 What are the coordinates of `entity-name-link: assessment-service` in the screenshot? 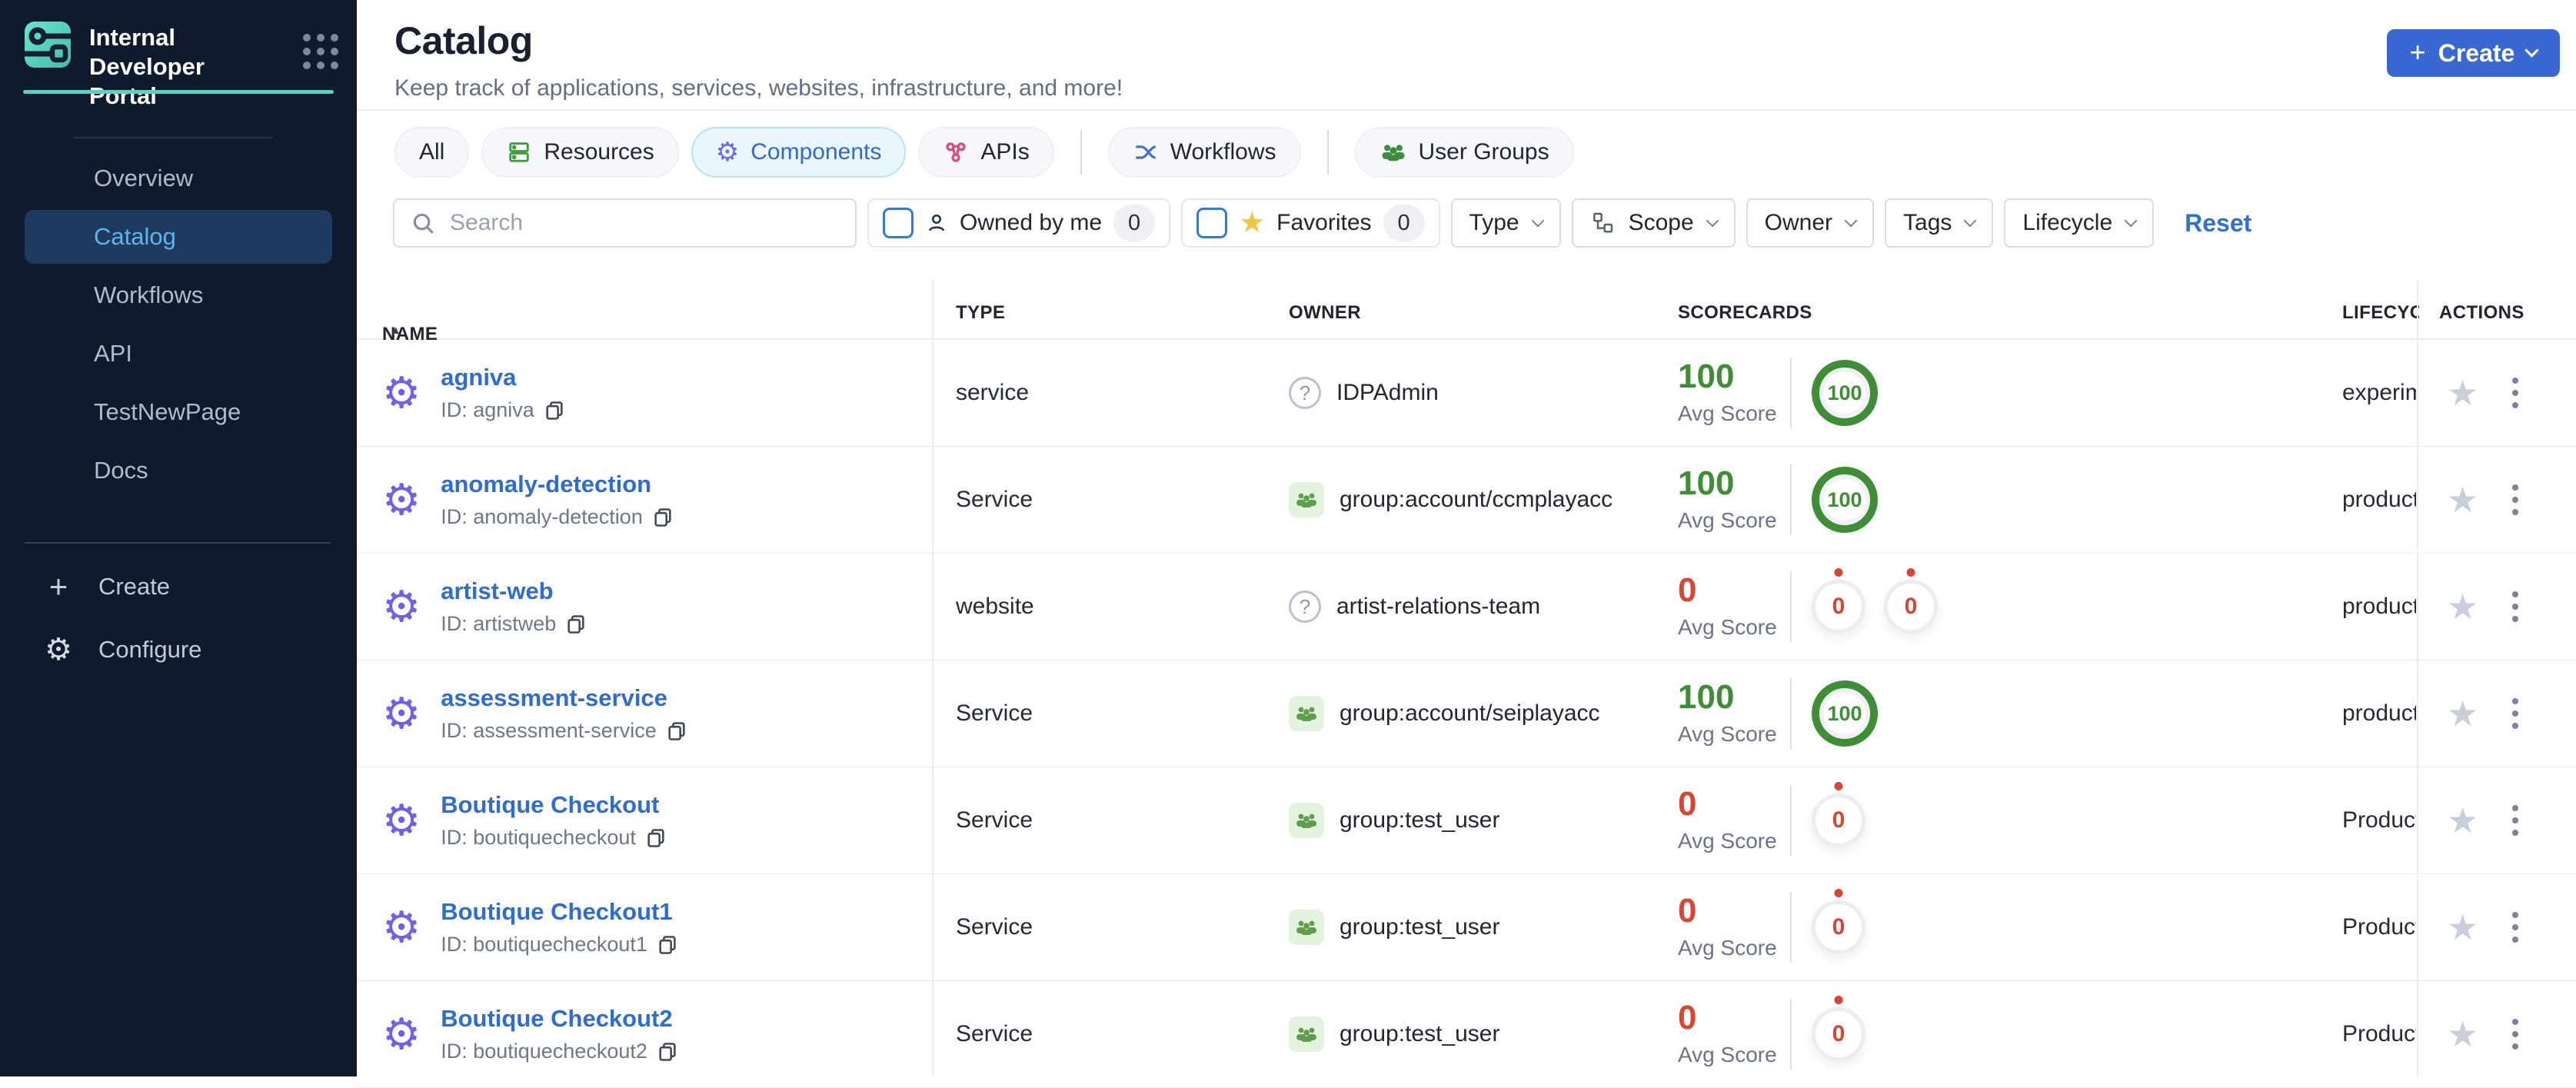 It's located at (564, 698).